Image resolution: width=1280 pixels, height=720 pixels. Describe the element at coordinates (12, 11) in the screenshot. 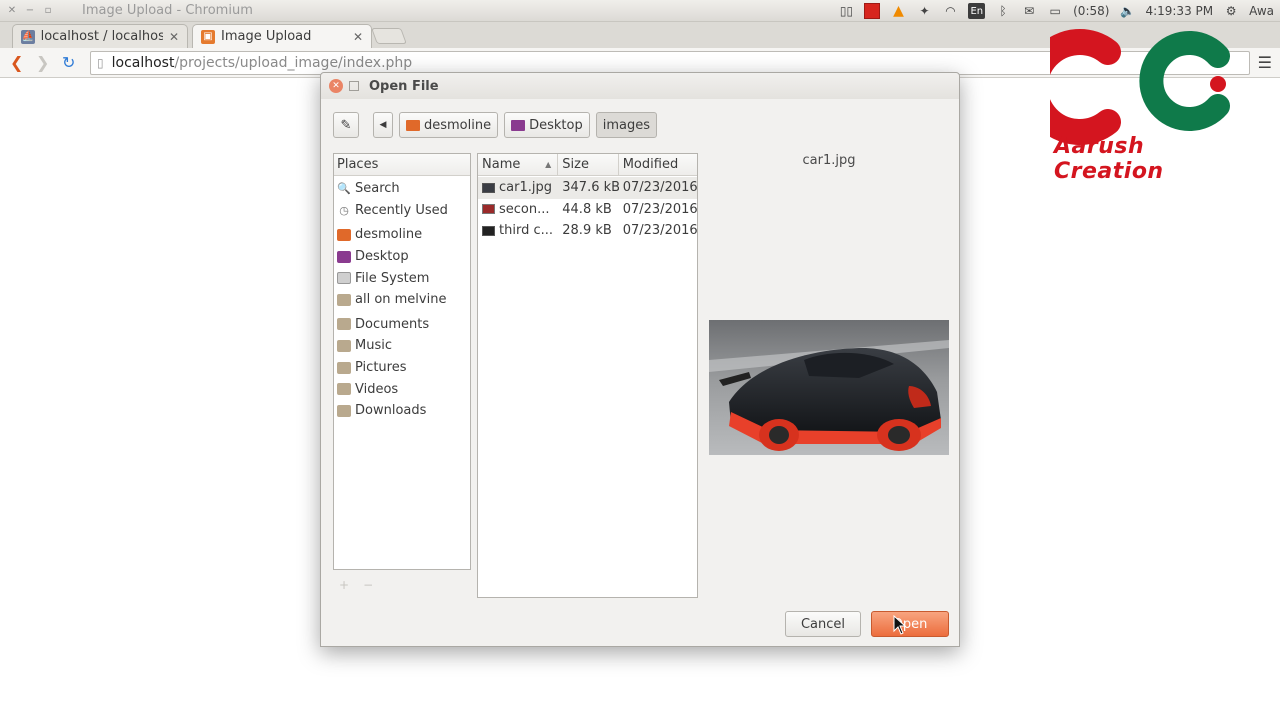

I see `window-close-icon: ✕` at that location.